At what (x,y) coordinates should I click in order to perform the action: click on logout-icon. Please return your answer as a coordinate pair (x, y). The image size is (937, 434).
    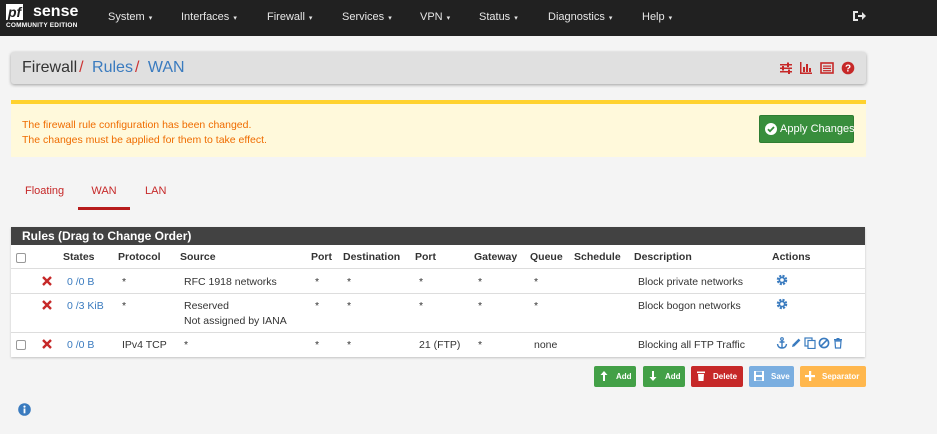
    Looking at the image, I should click on (859, 16).